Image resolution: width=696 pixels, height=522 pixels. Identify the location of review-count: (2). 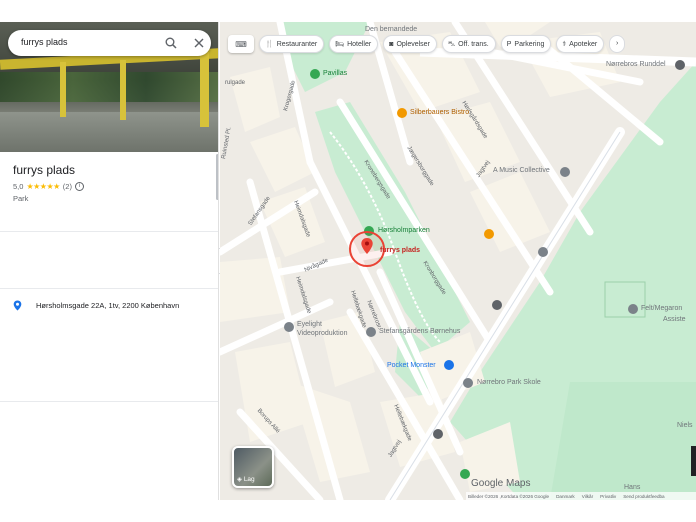
(67, 186).